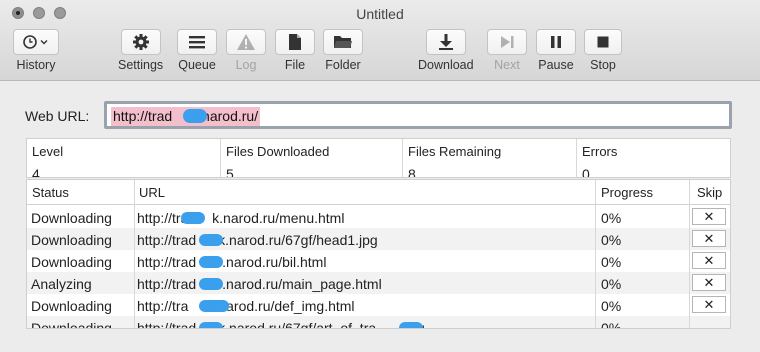 Image resolution: width=760 pixels, height=352 pixels. Describe the element at coordinates (455, 151) in the screenshot. I see `stats-header-files-remaining: Files Remaining` at that location.